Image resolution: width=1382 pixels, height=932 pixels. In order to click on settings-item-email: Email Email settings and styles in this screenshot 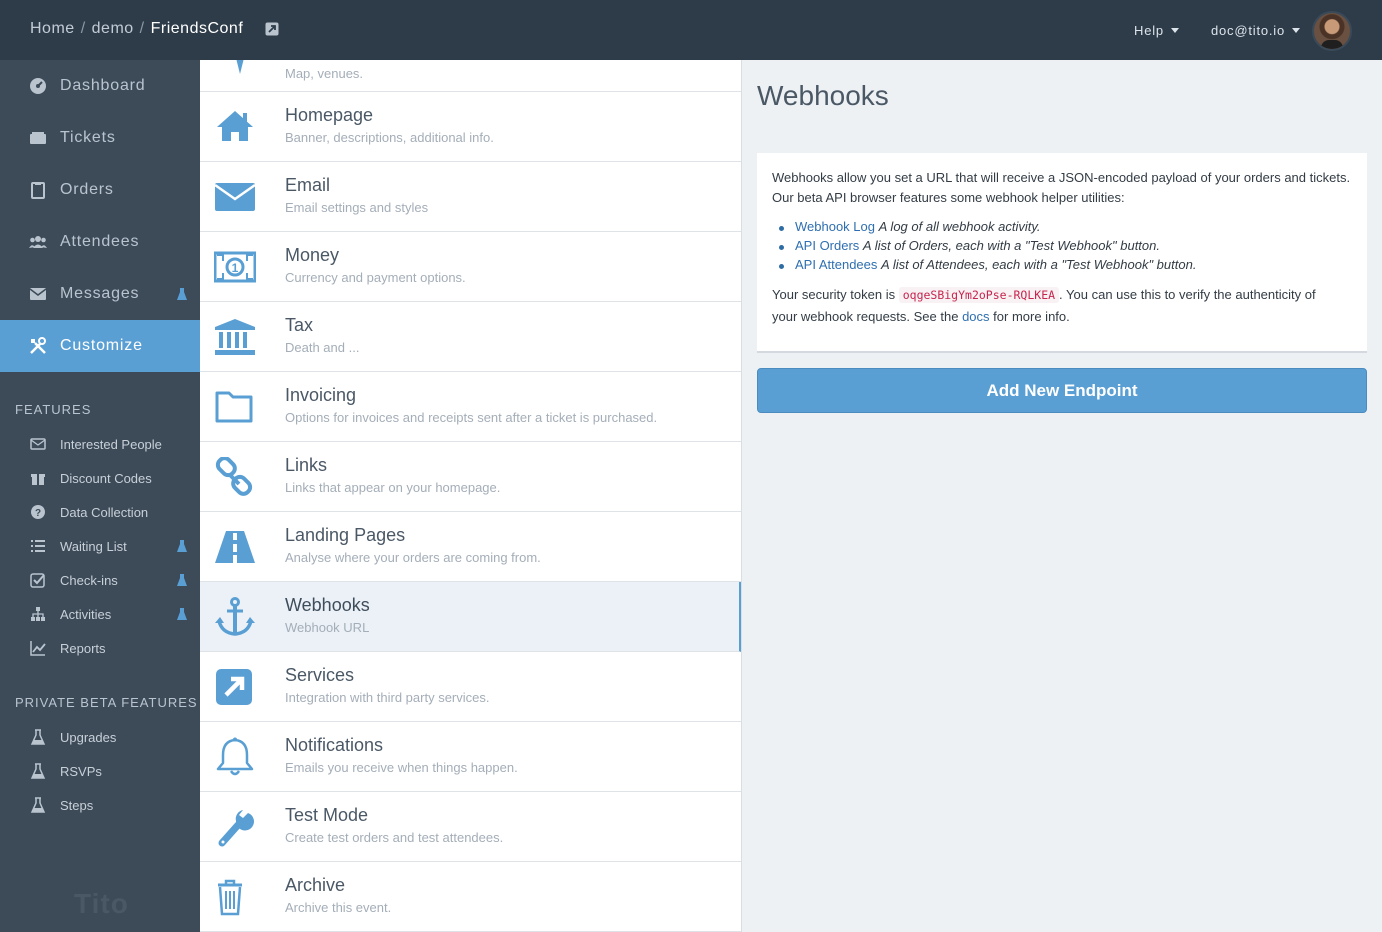, I will do `click(470, 197)`.